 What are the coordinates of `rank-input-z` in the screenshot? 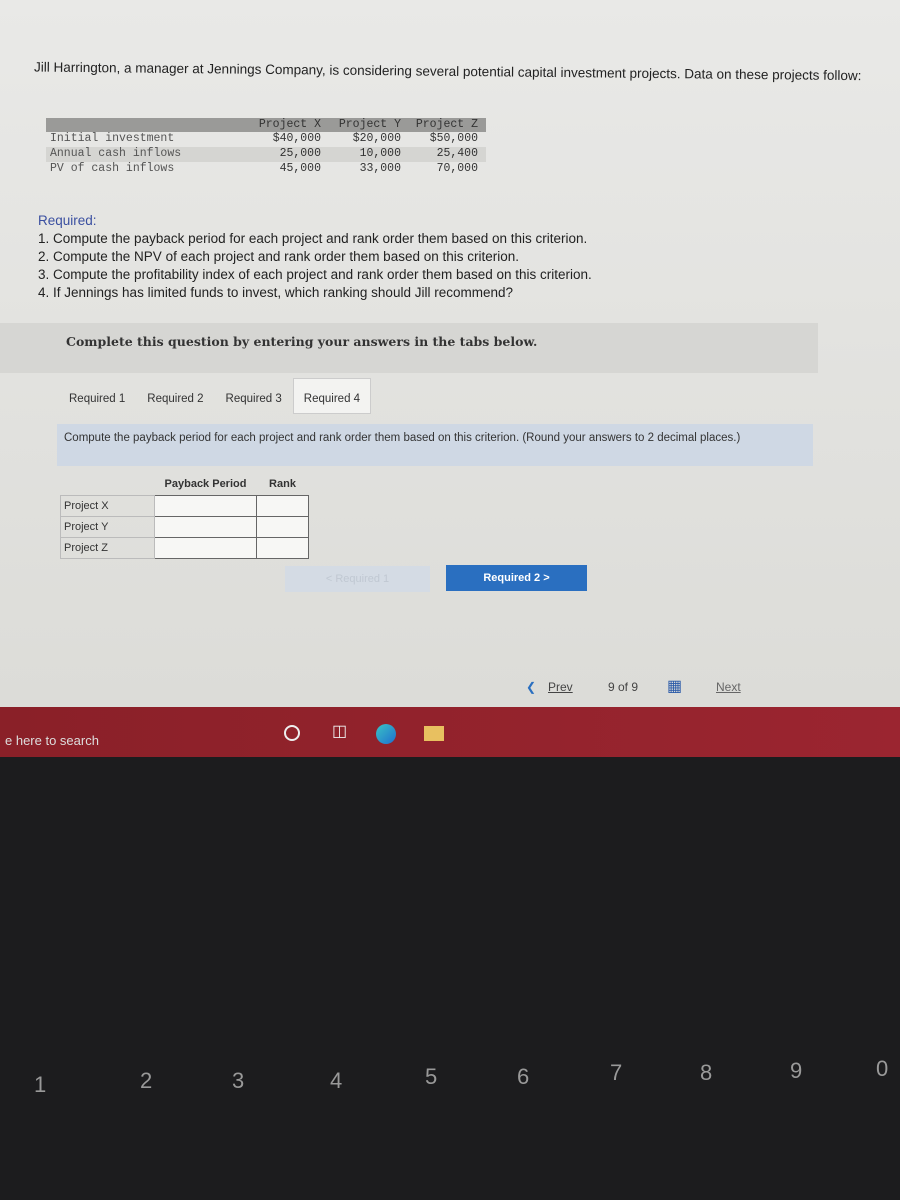 It's located at (282, 547).